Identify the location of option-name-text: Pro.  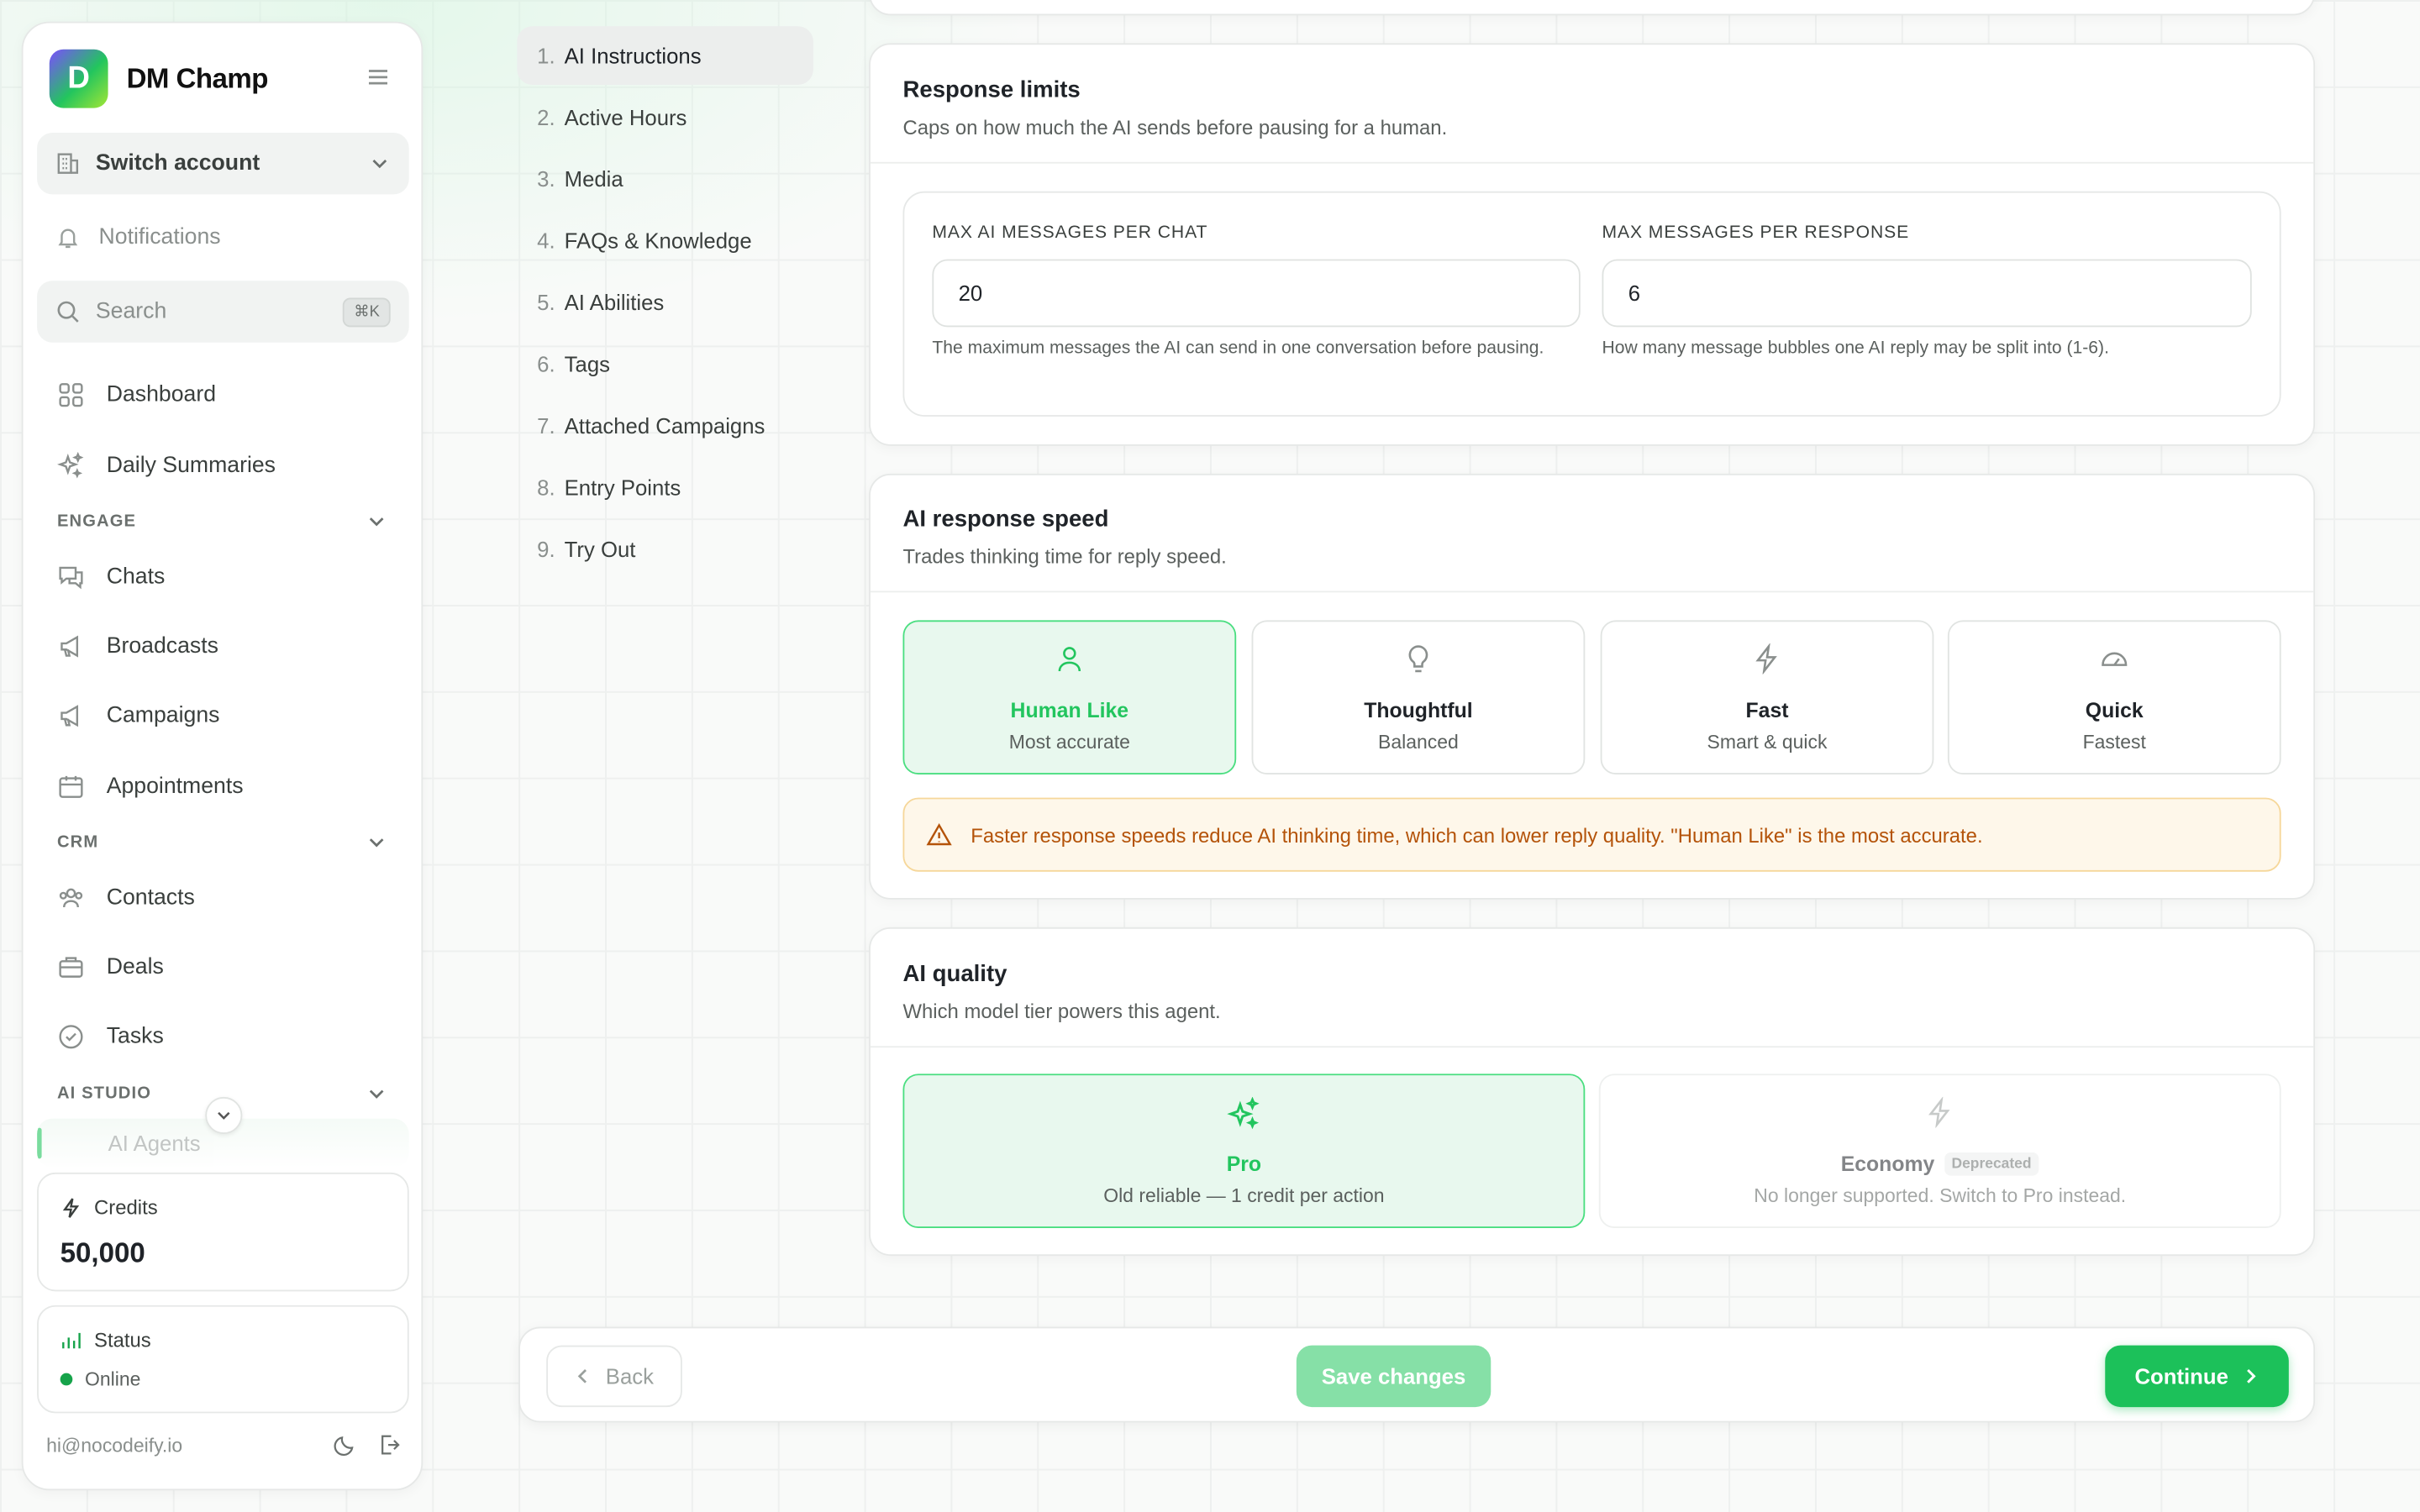
(1244, 1164).